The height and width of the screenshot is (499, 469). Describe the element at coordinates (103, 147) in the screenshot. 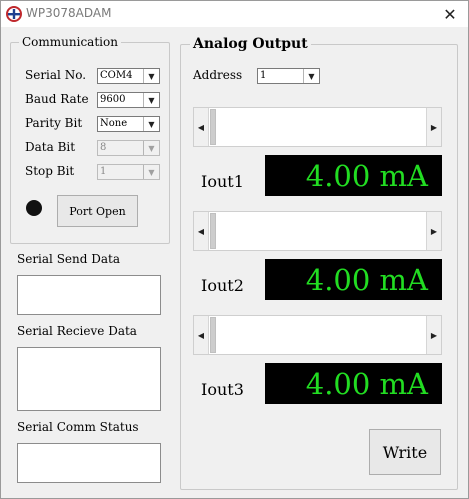

I see `data-bit-value: 8` at that location.